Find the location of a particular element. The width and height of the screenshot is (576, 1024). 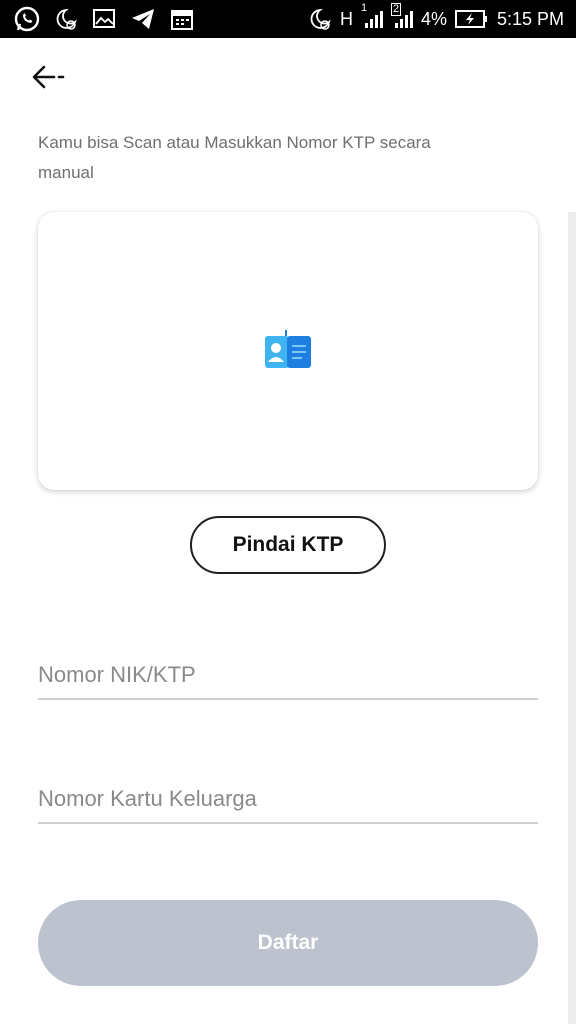

notification-icons is located at coordinates (104, 19).